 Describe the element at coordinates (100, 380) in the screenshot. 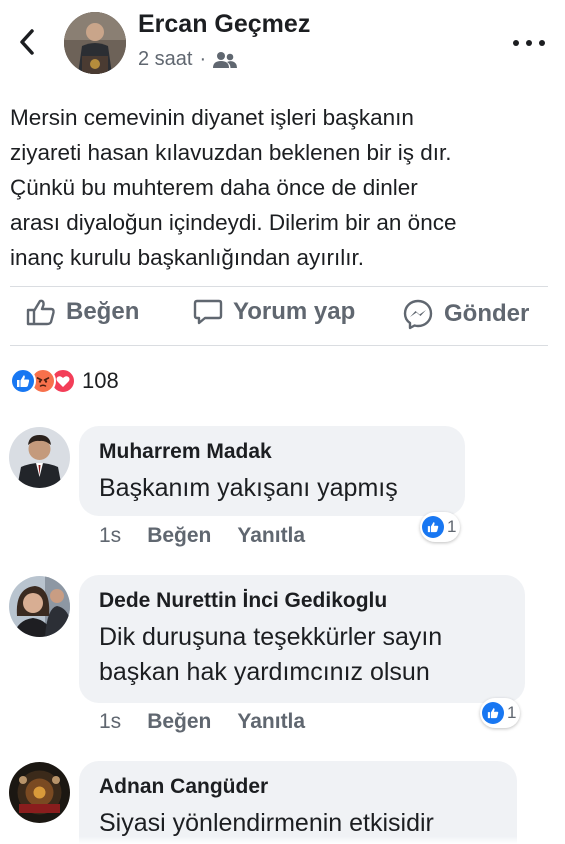

I see `reaction-count: 108` at that location.